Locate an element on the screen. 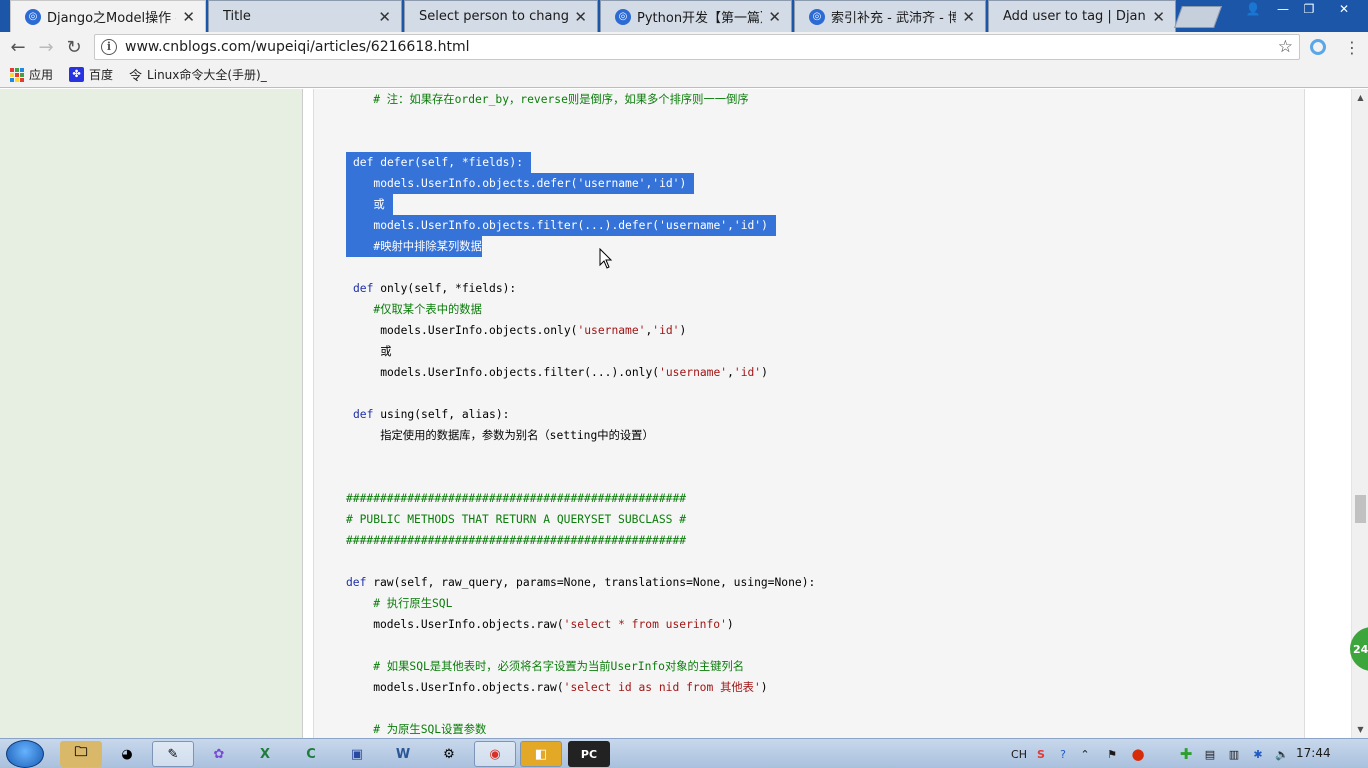 This screenshot has height=768, width=1368. tray-expand-icon: ⌃ is located at coordinates (1085, 754).